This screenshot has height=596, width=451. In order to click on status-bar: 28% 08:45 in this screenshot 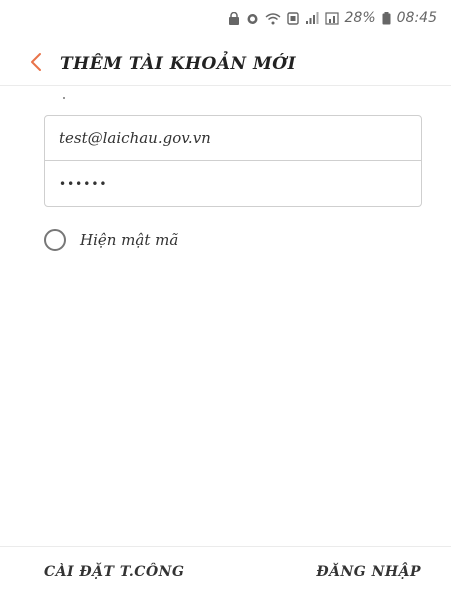, I will do `click(225, 18)`.